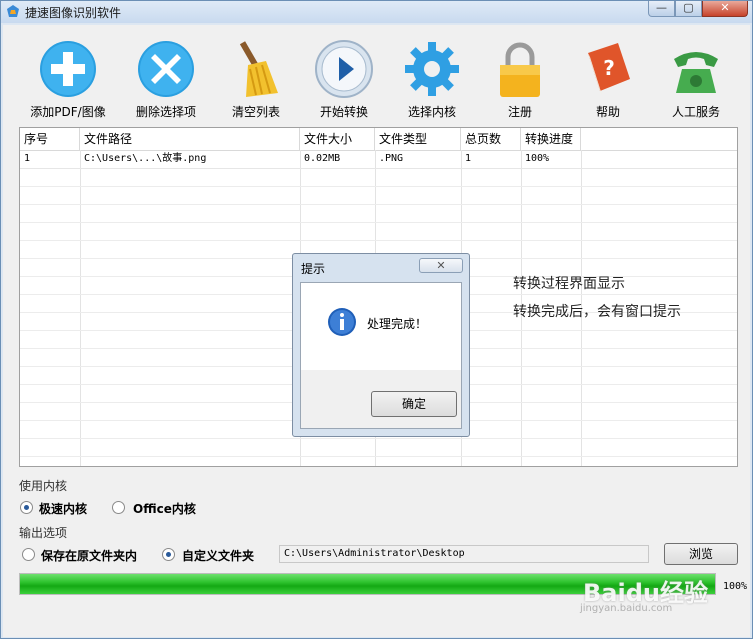  I want to click on cell-size: 0.02MB, so click(322, 158).